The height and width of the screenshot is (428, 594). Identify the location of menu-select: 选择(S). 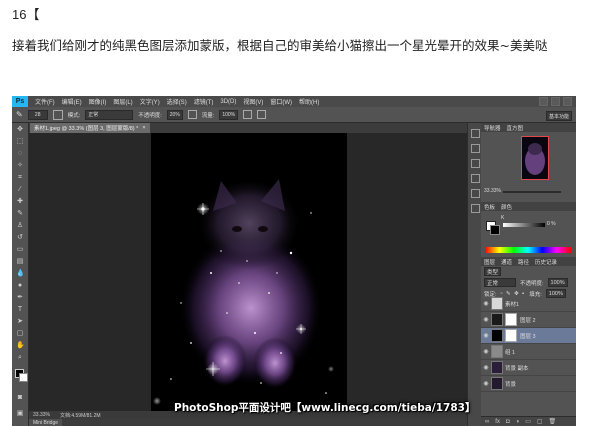
(177, 101).